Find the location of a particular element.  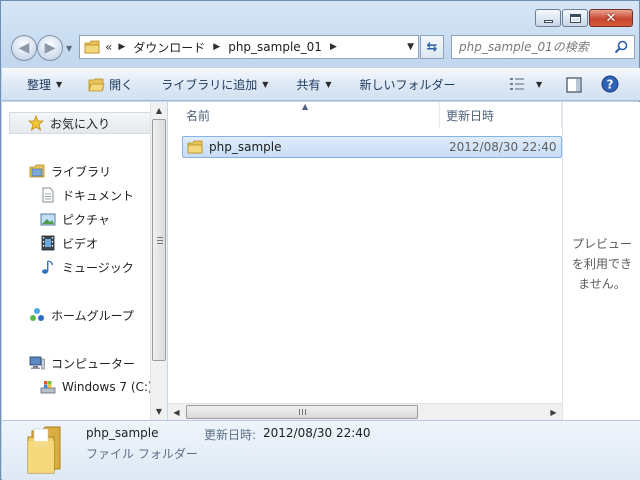

share-button: 共有 ▼ is located at coordinates (313, 85).